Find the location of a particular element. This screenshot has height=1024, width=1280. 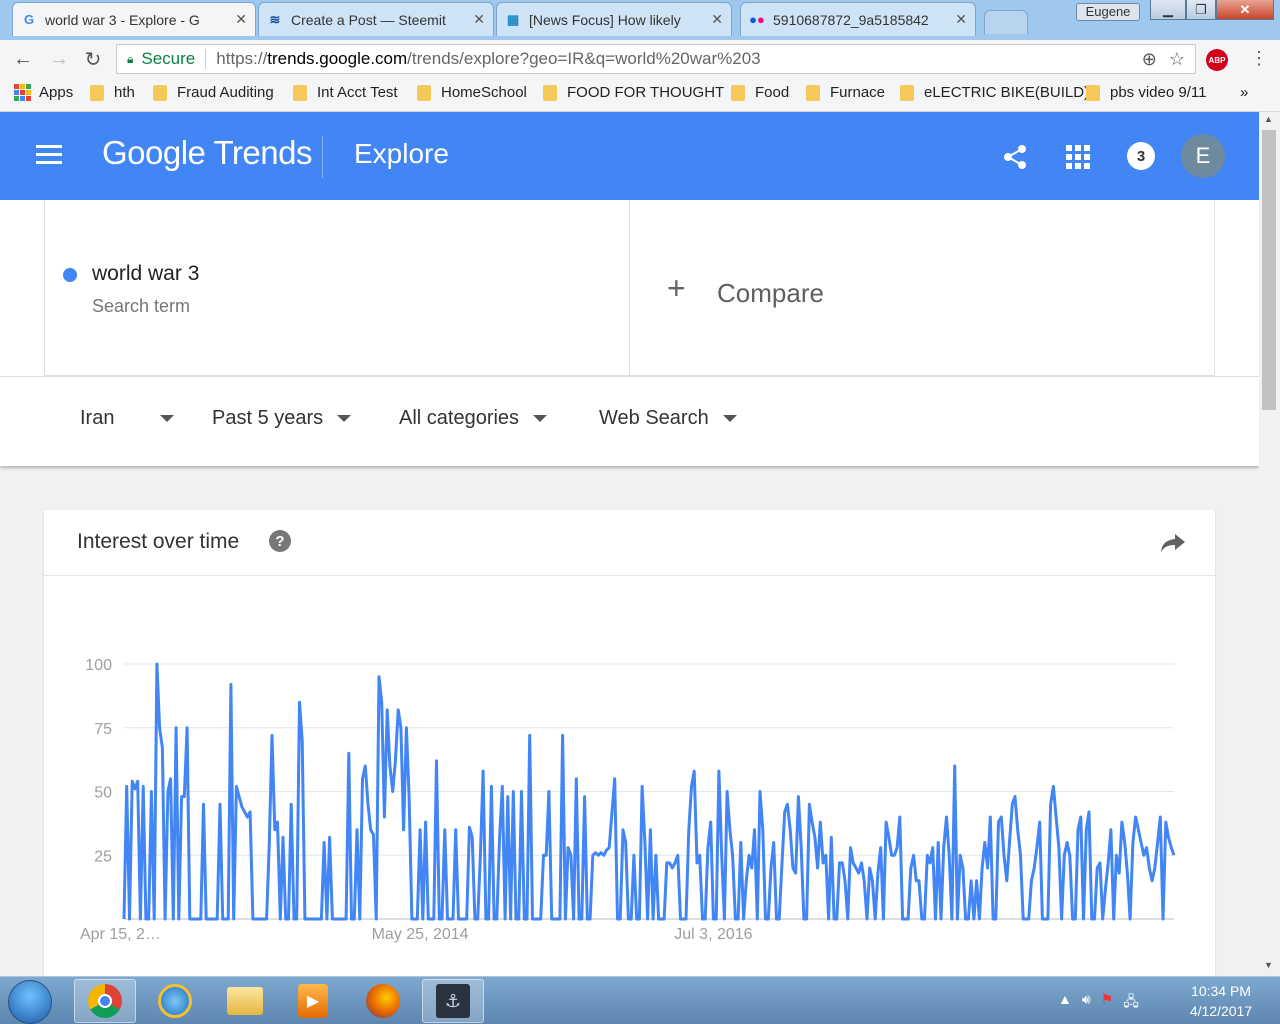

internet-explorer-icon is located at coordinates (175, 1001).